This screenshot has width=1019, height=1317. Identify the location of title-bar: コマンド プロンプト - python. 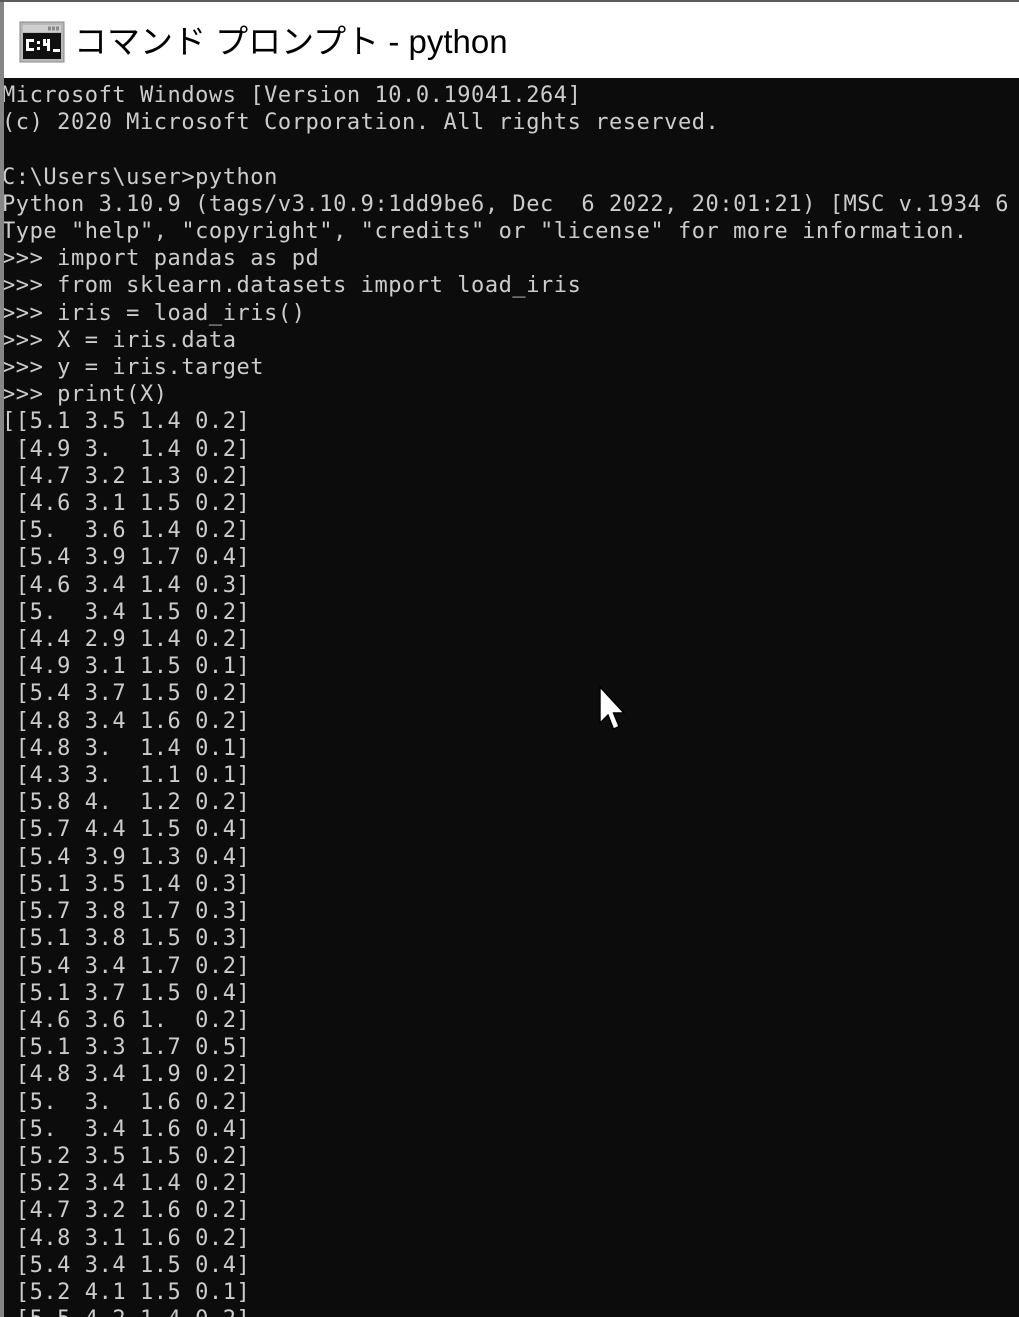
(511, 40).